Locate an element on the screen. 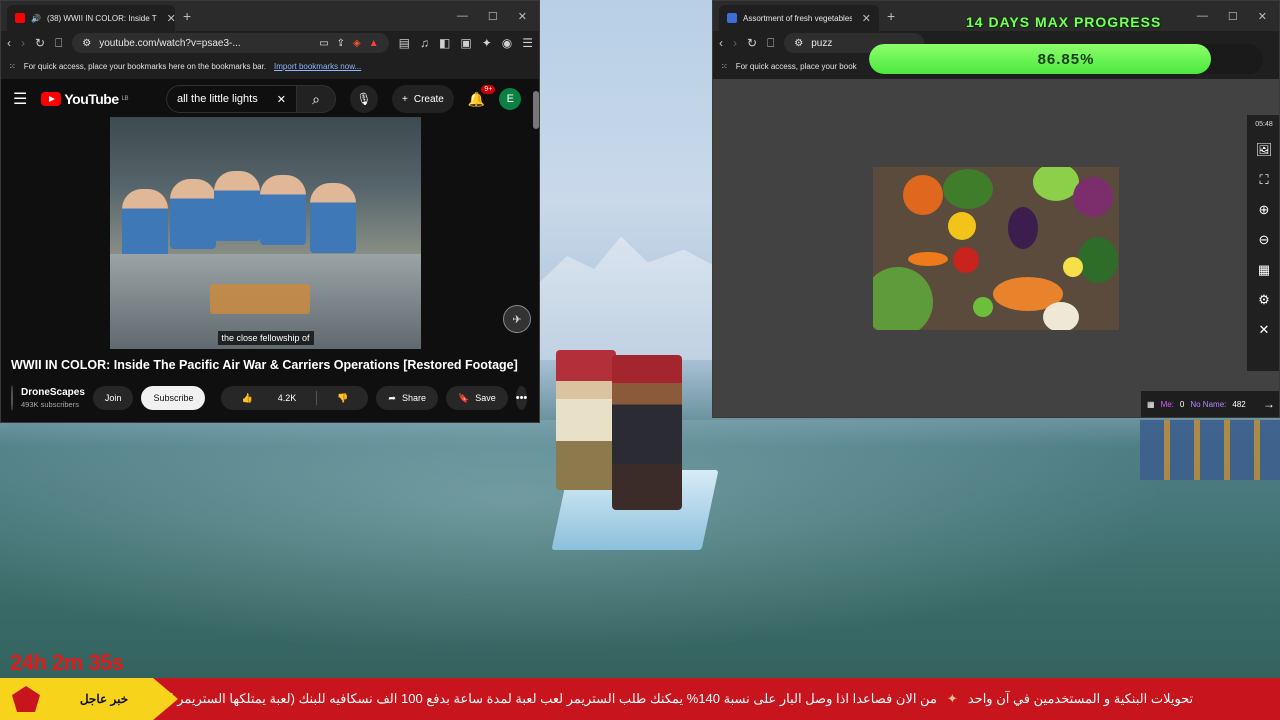  youtube-logo: YouTube LB is located at coordinates (85, 99).